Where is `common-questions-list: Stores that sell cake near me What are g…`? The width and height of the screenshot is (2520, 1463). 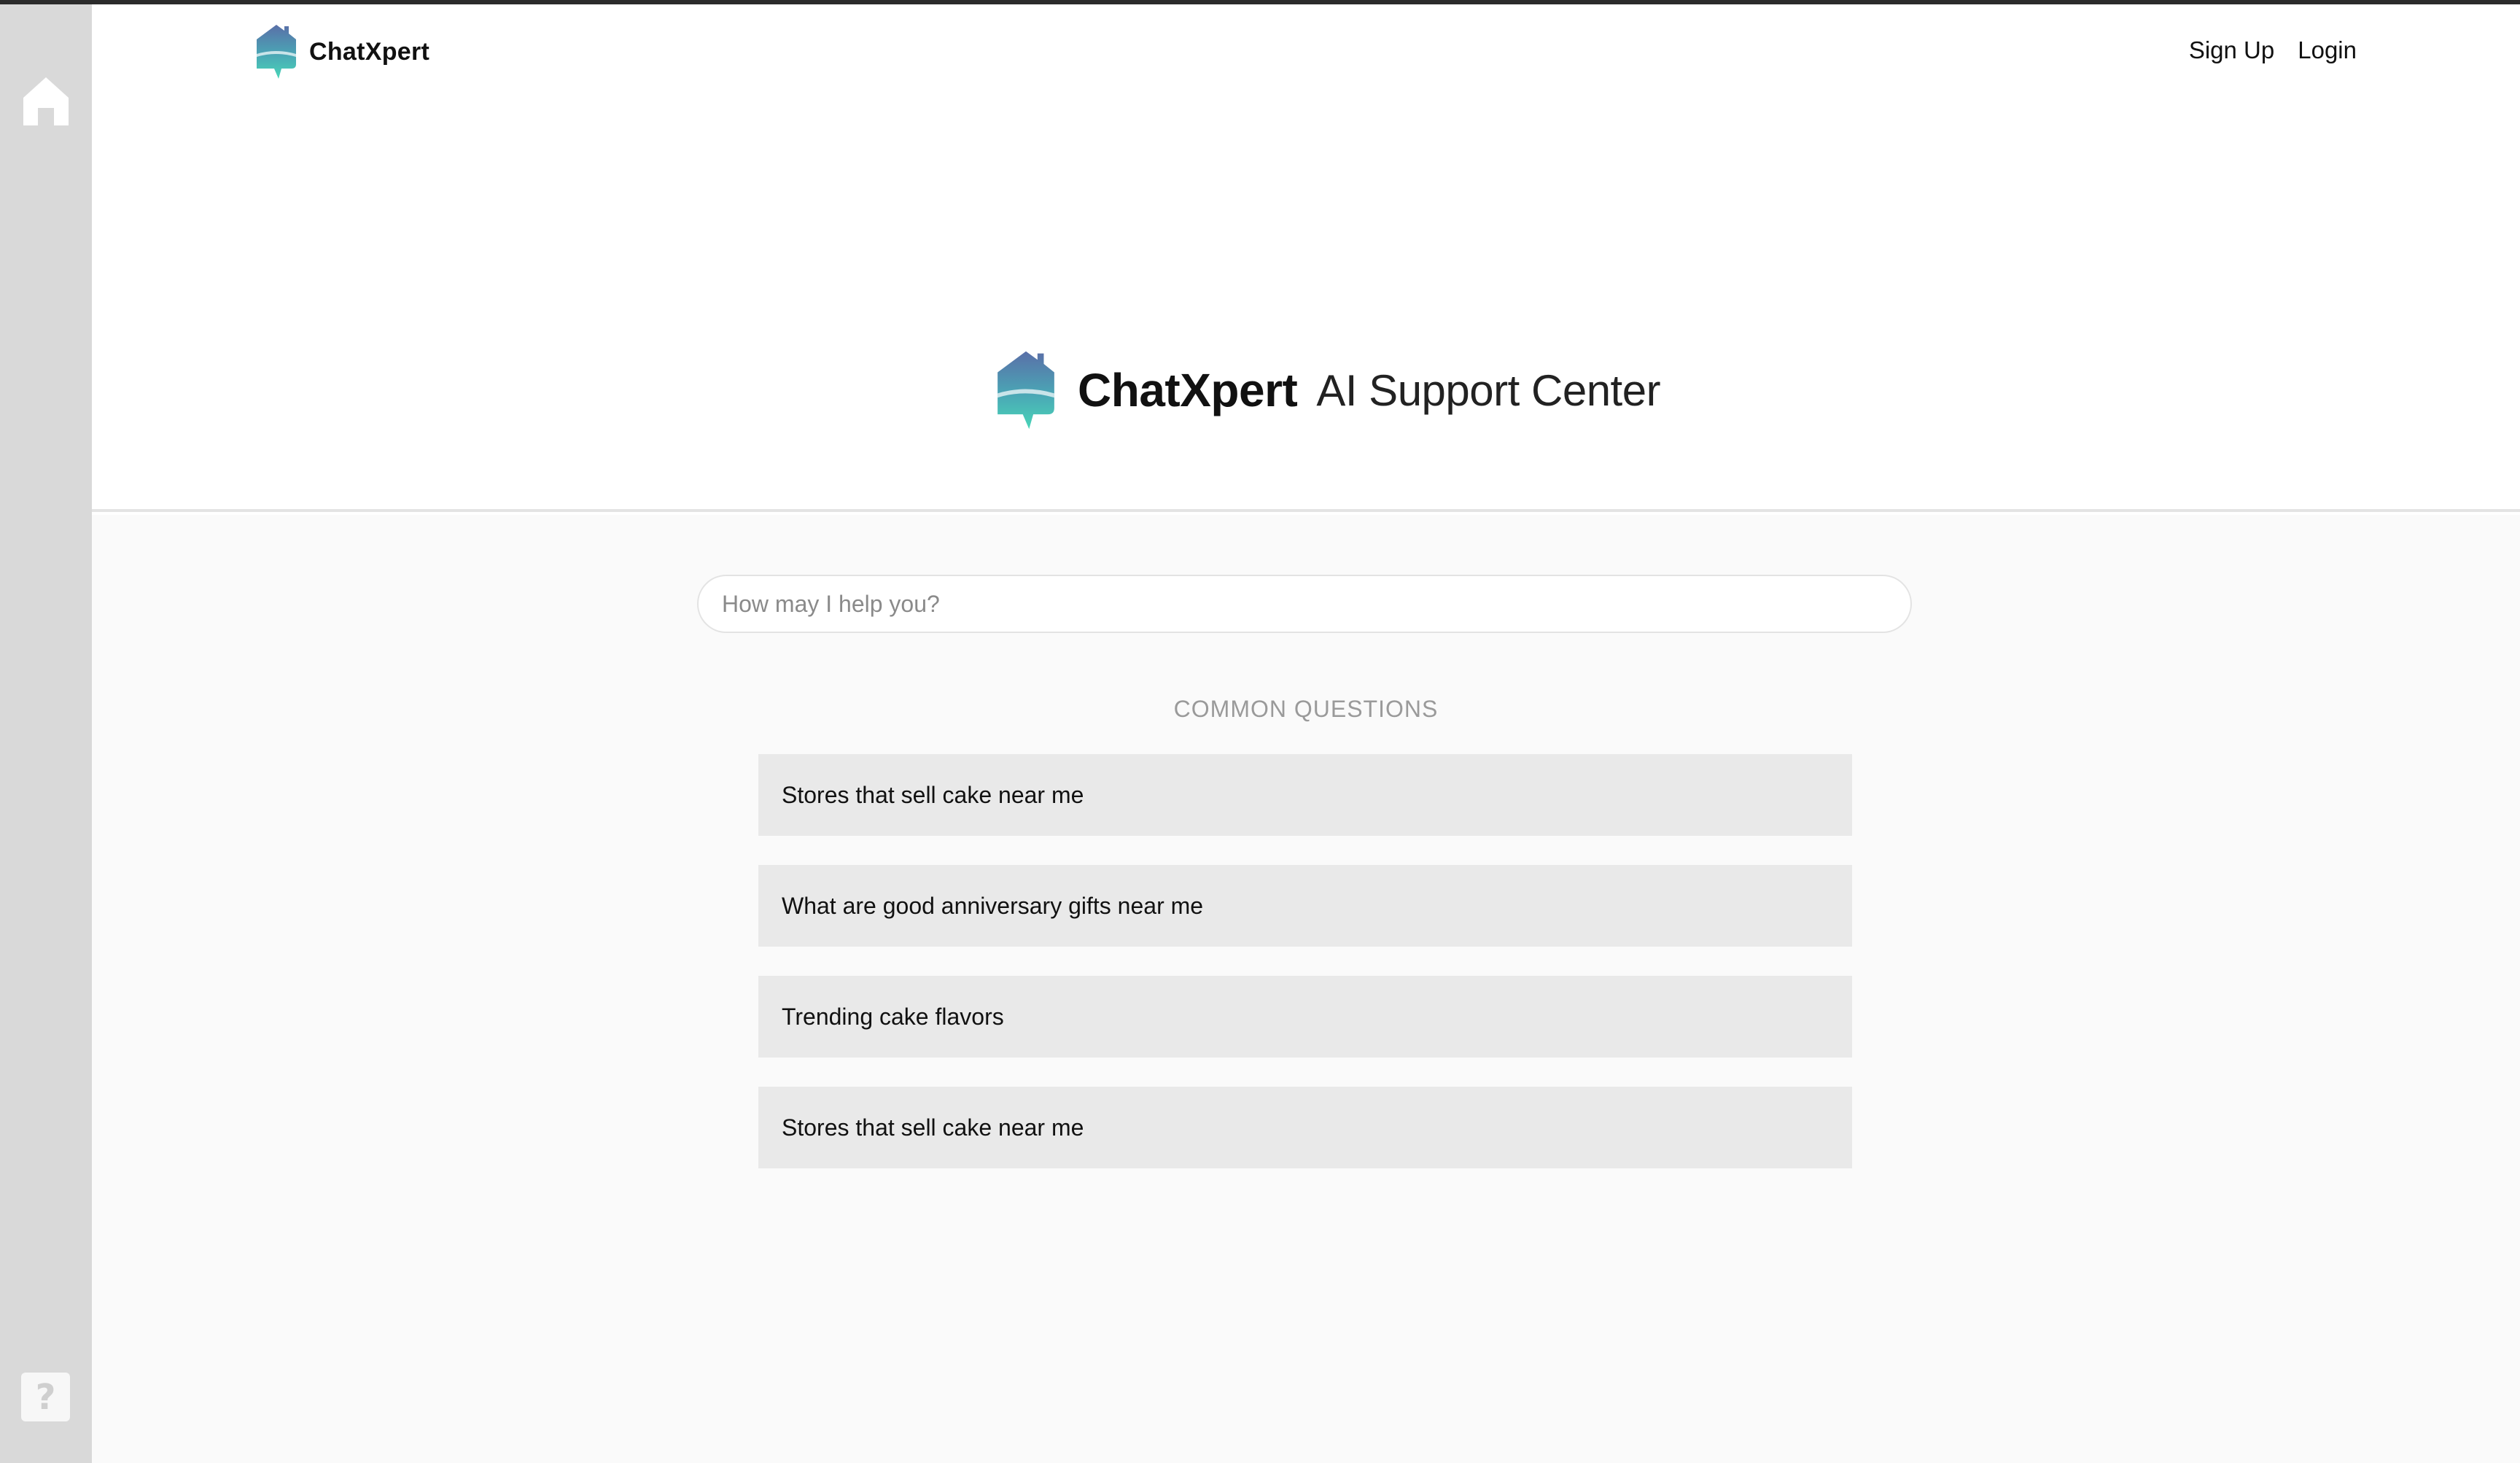 common-questions-list: Stores that sell cake near me What are g… is located at coordinates (1305, 961).